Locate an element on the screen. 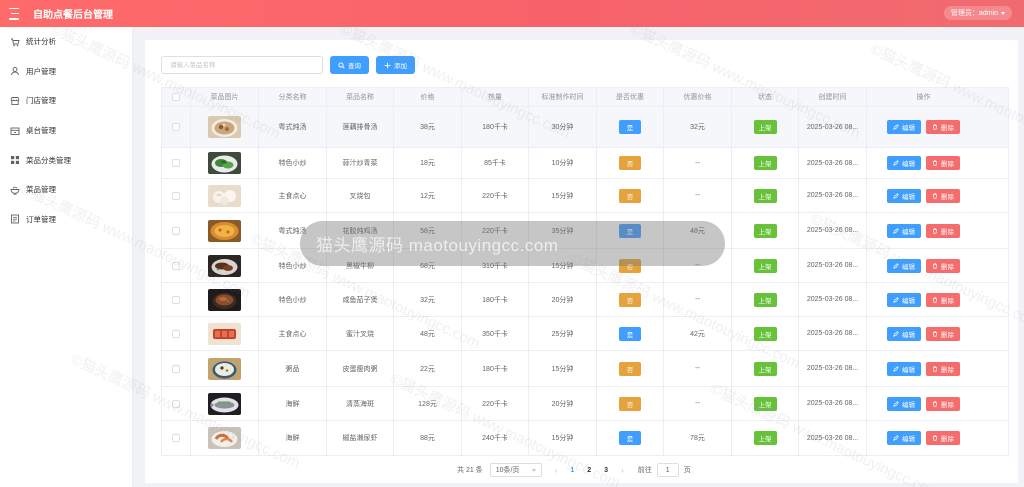 This screenshot has height=487, width=1024. column-header: 热量 is located at coordinates (495, 97).